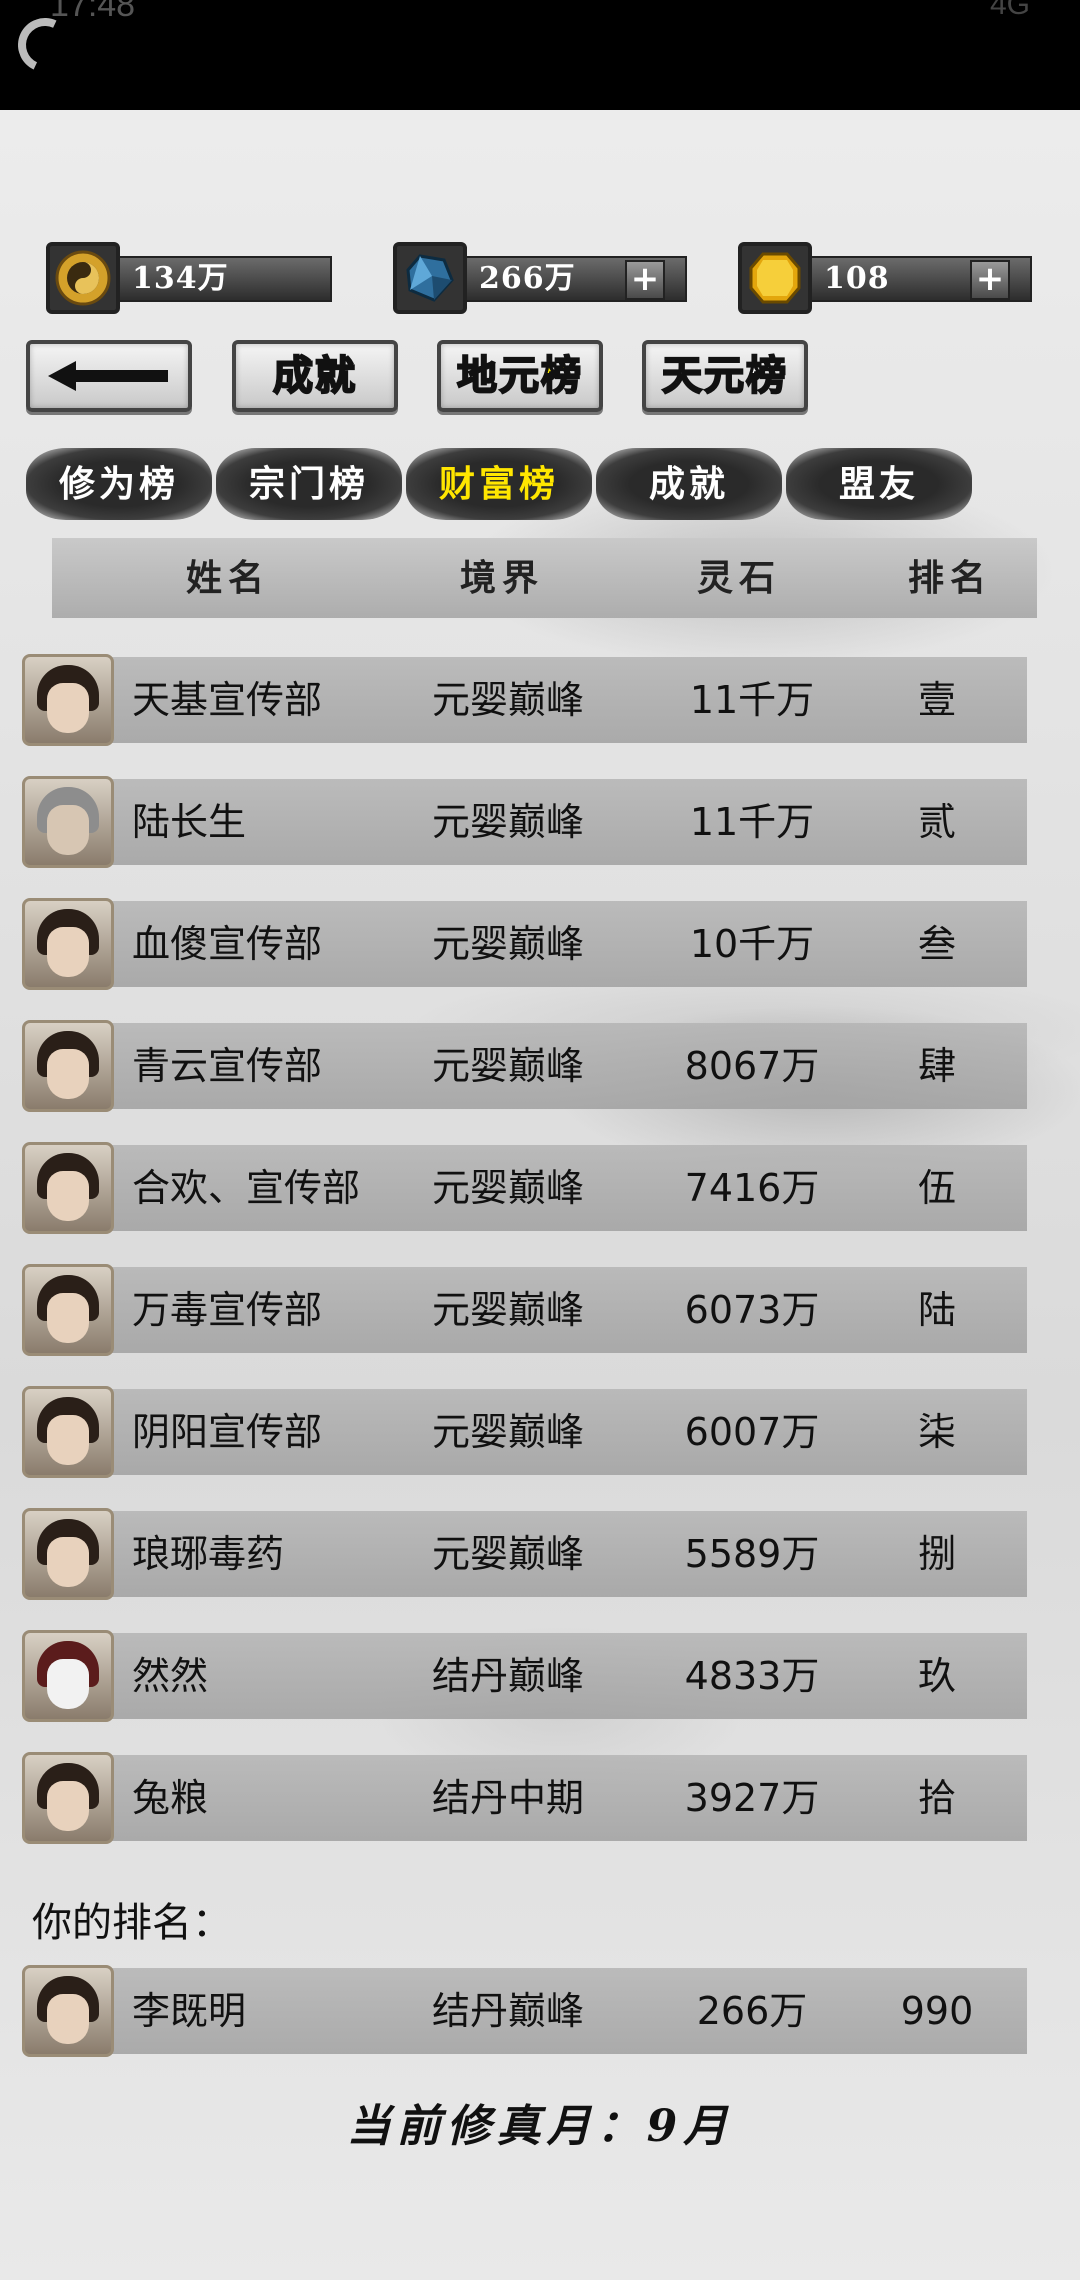  Describe the element at coordinates (739, 578) in the screenshot. I see `header-stone: 灵石` at that location.